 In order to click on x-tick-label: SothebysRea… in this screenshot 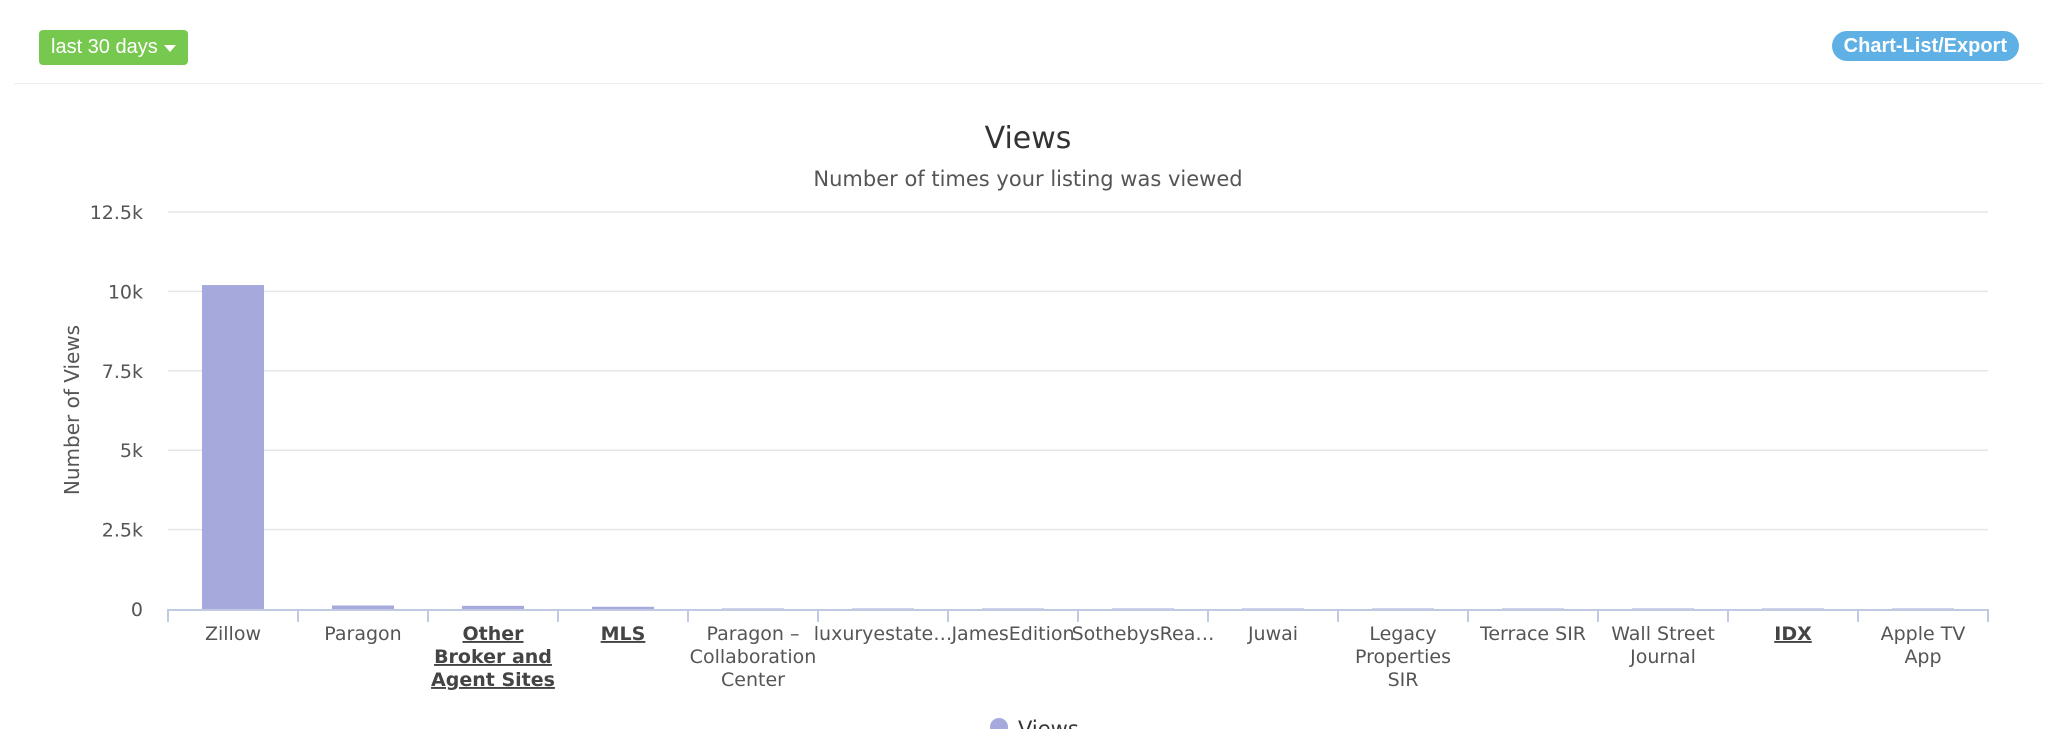, I will do `click(1143, 634)`.